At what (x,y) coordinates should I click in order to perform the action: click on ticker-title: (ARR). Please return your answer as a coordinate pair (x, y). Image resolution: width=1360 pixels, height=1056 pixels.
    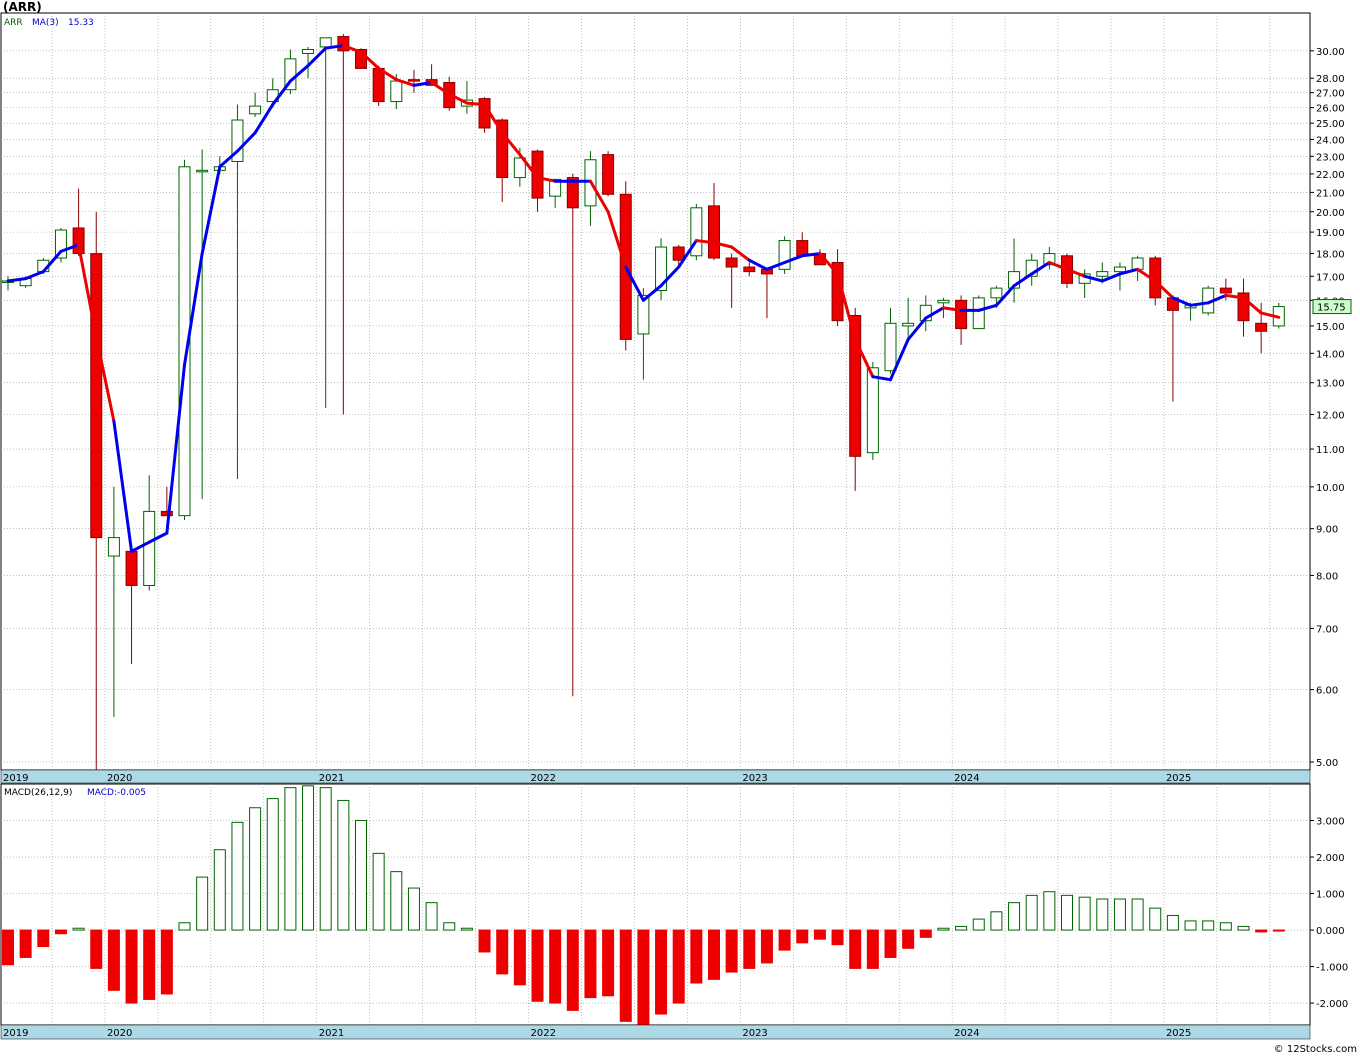
    Looking at the image, I should click on (22, 7).